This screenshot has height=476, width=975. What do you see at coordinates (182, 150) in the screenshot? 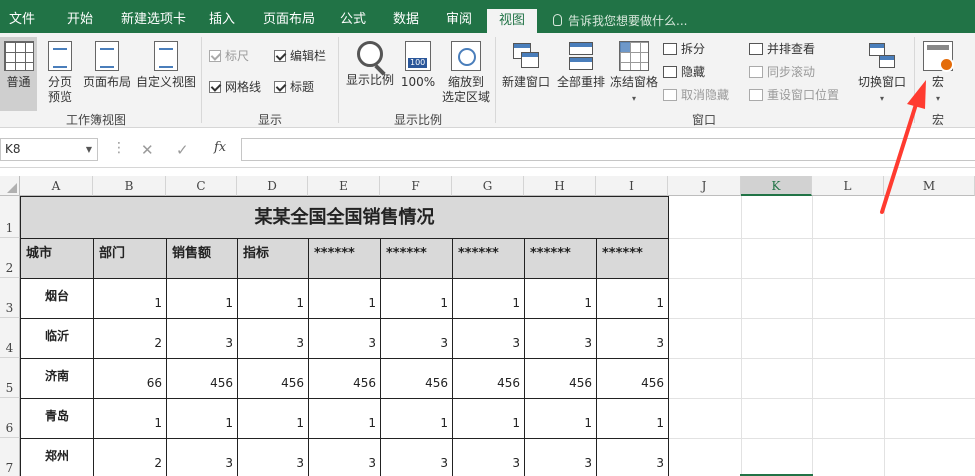
I see `enter-check-icon: ✓` at bounding box center [182, 150].